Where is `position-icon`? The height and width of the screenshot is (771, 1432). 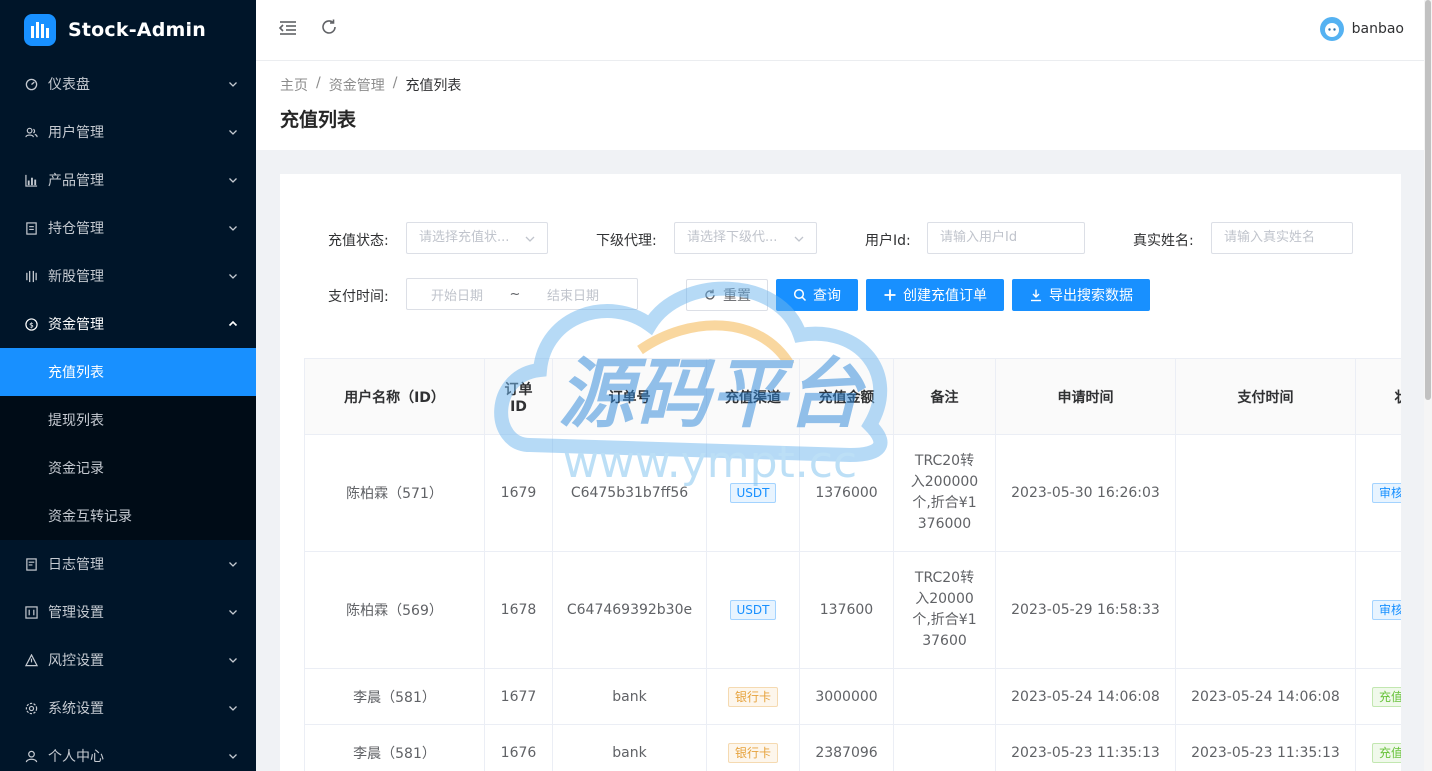
position-icon is located at coordinates (31, 228).